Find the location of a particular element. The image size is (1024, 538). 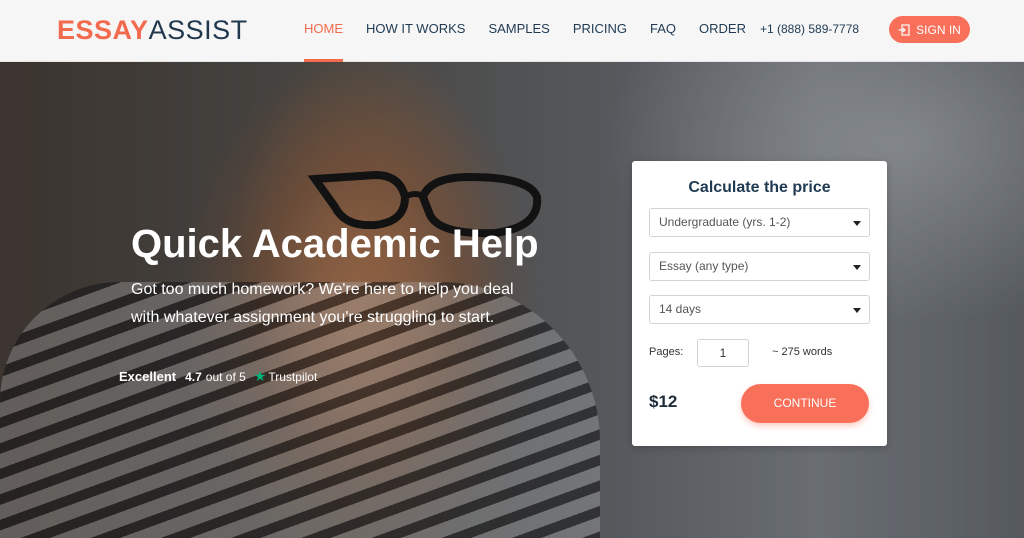

deadline-value: 14 days is located at coordinates (680, 309).